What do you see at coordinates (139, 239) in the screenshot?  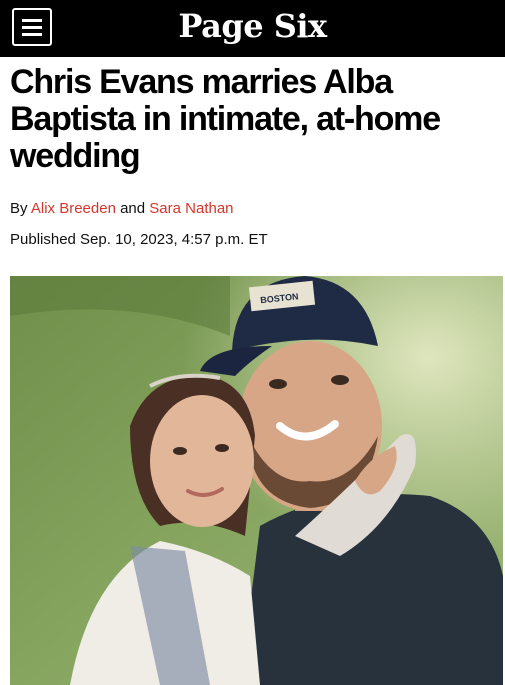 I see `published-timestamp: Published Sep. 10, 2023, 4:57 p.m. ET` at bounding box center [139, 239].